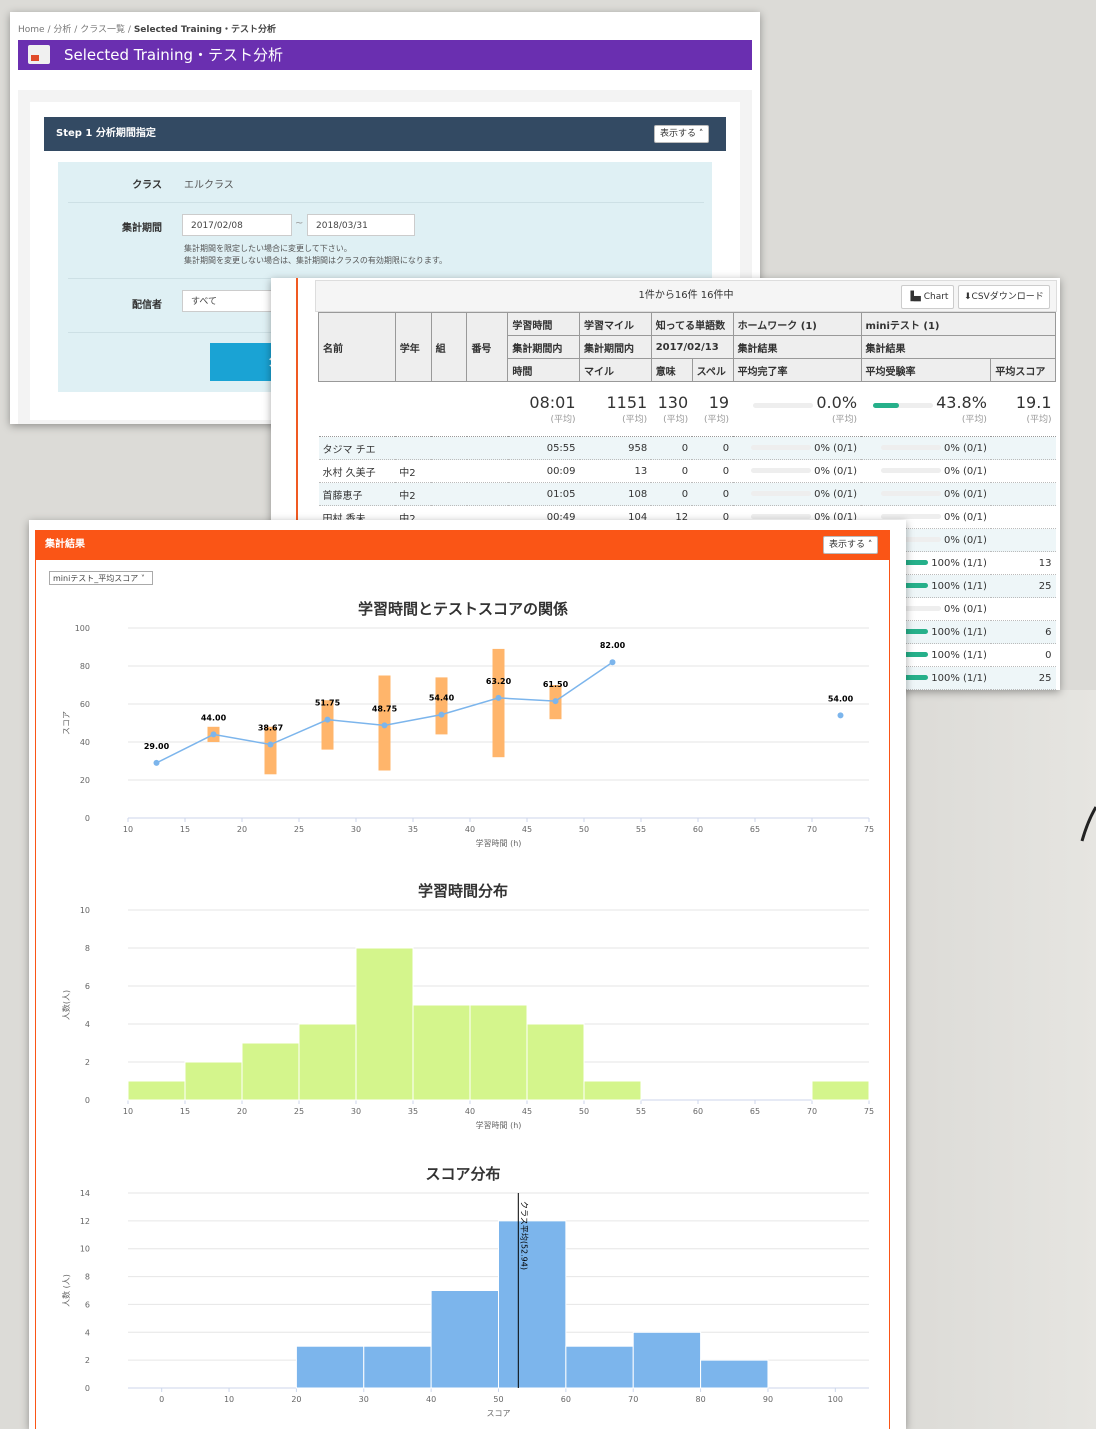 This screenshot has height=1429, width=1096. What do you see at coordinates (544, 324) in the screenshot?
I see `col-study-time: 学習時間` at bounding box center [544, 324].